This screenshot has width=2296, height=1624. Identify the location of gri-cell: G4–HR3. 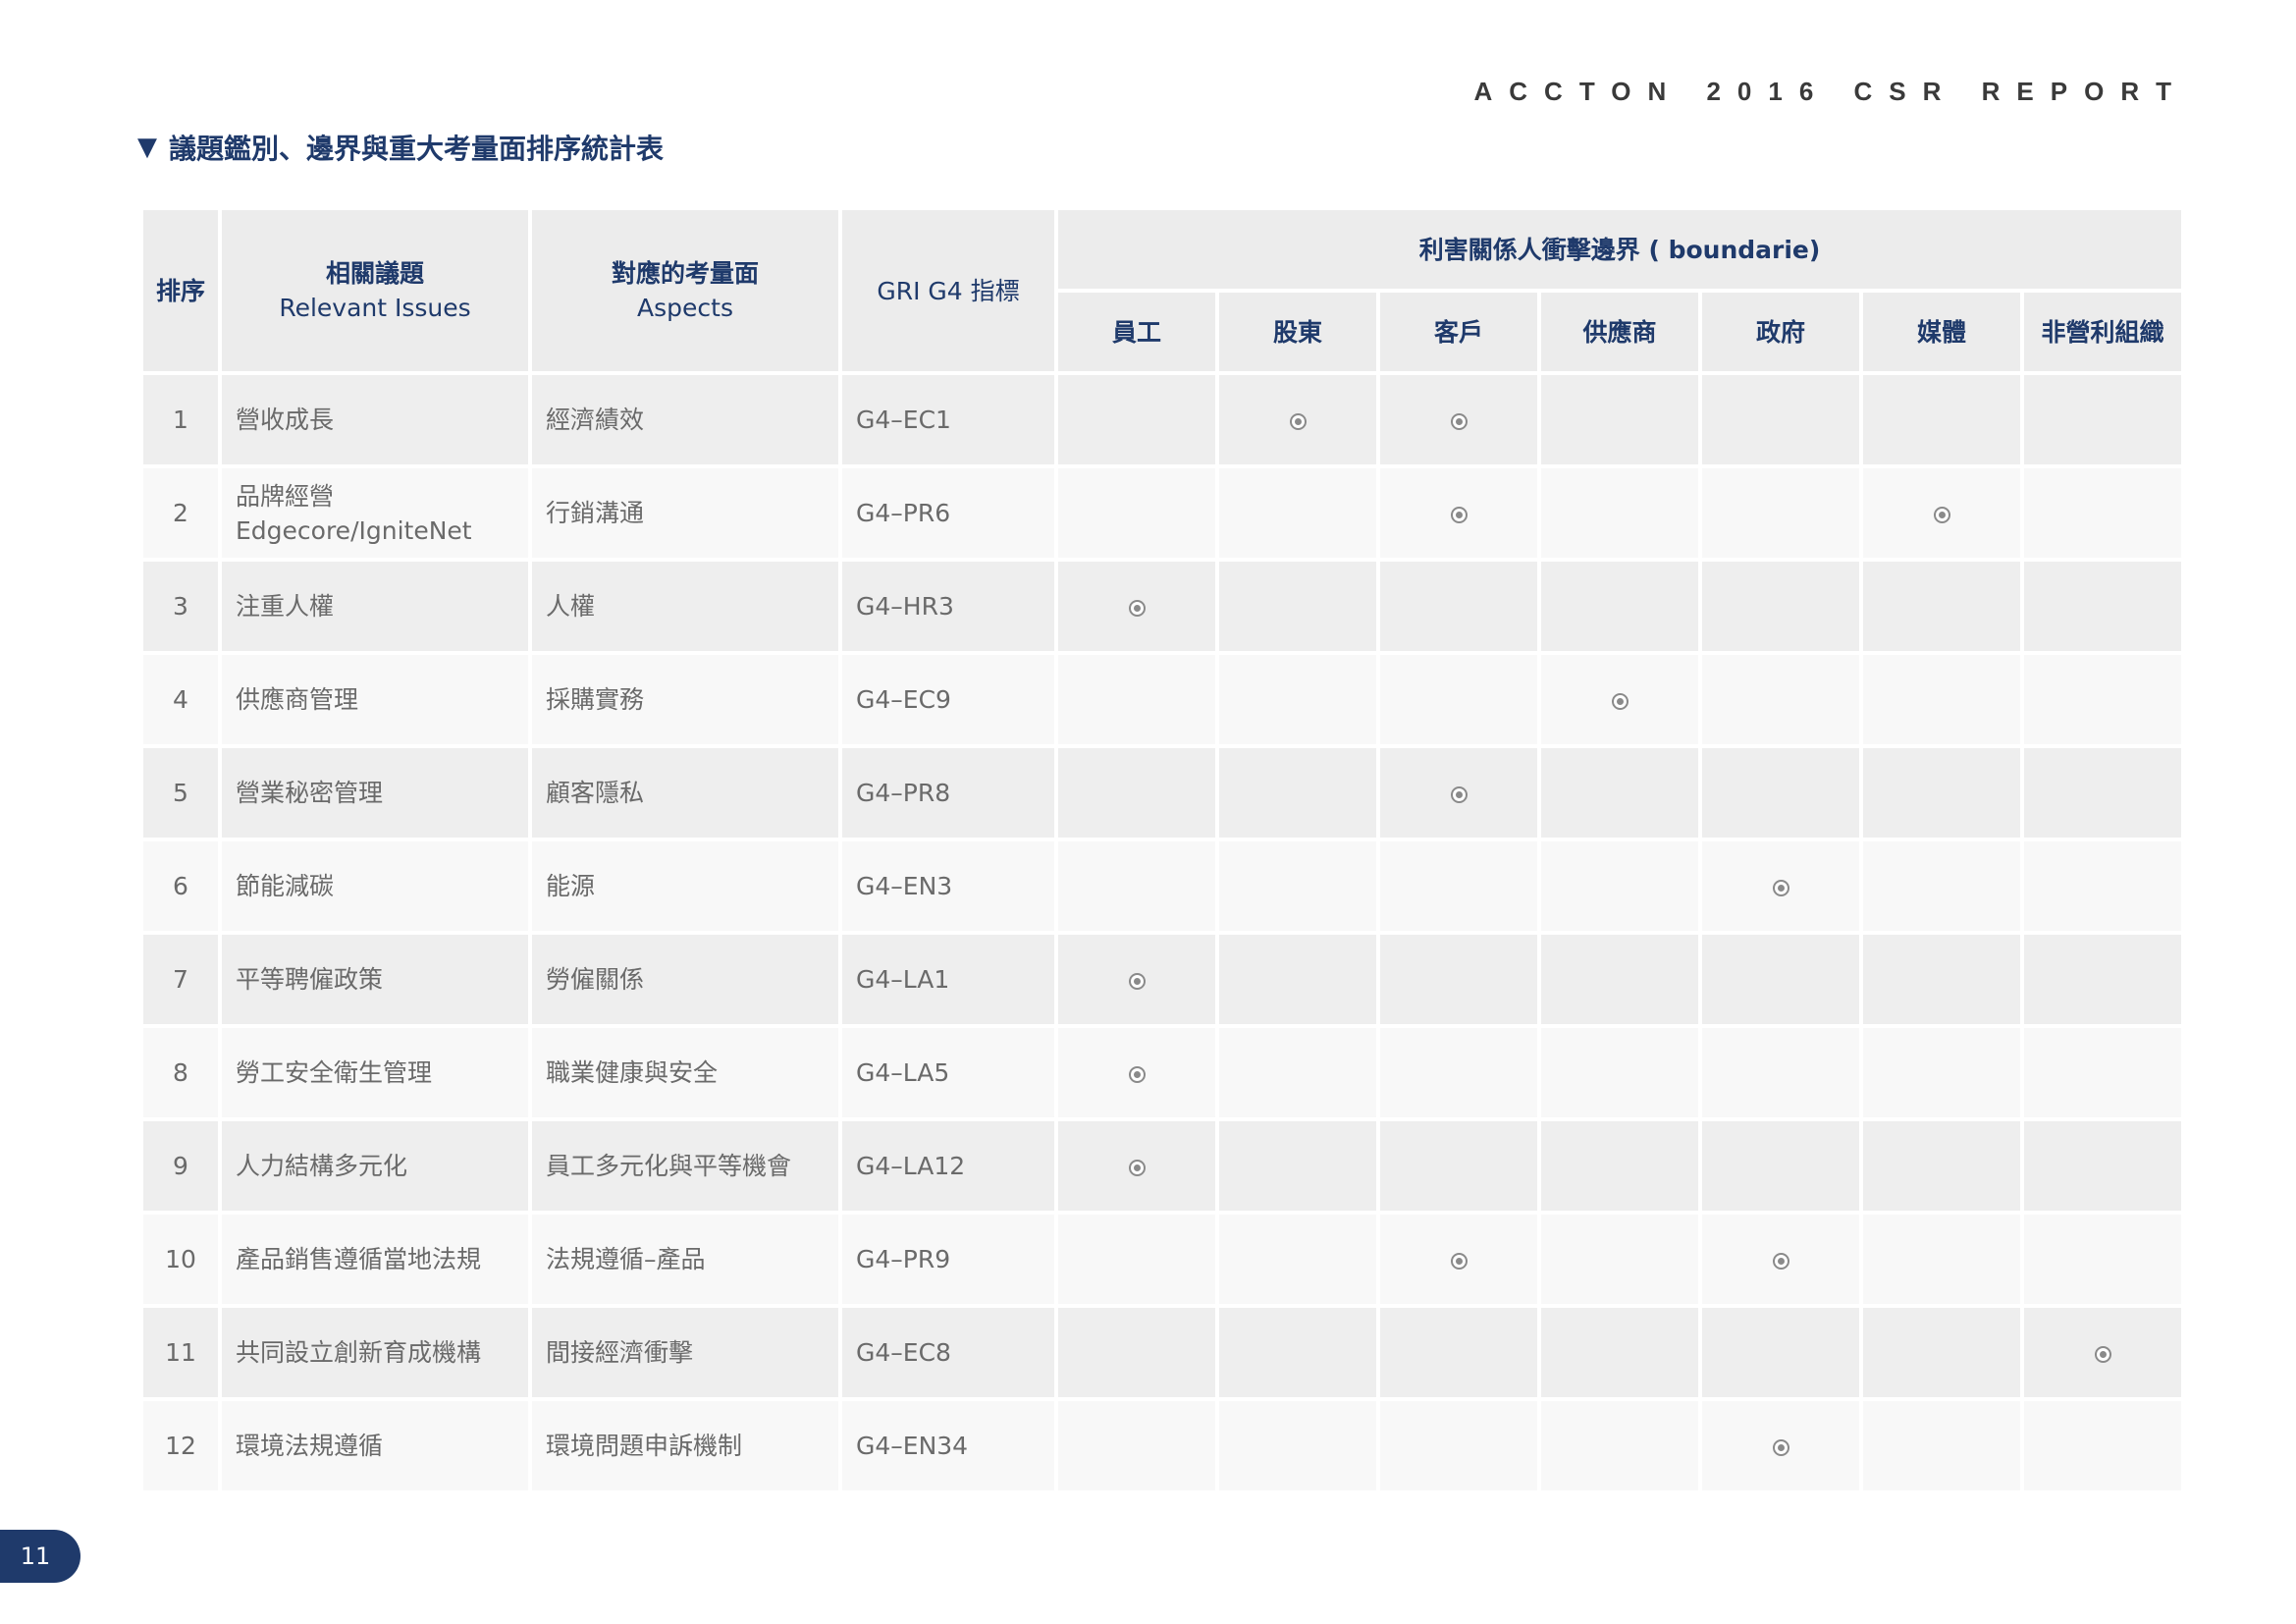
(948, 606).